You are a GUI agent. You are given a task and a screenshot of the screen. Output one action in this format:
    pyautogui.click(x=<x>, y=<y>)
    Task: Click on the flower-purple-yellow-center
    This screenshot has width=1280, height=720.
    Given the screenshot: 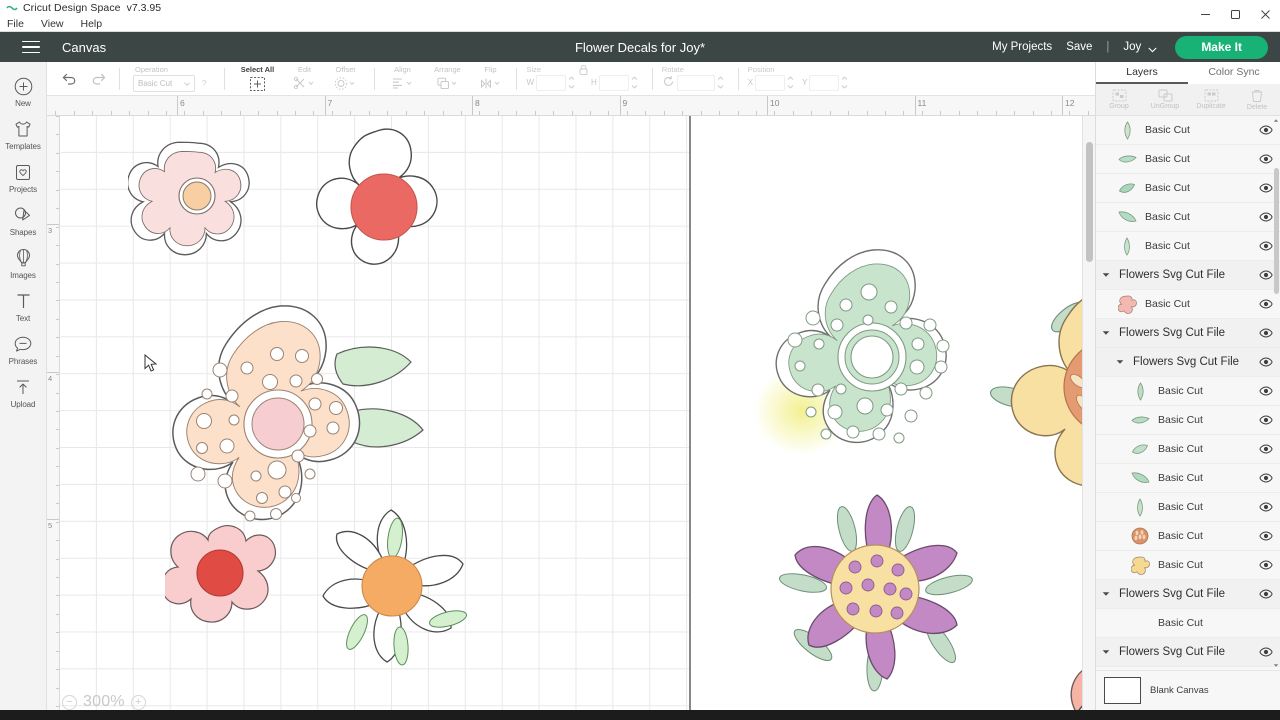 What is the action you would take?
    pyautogui.click(x=875, y=593)
    